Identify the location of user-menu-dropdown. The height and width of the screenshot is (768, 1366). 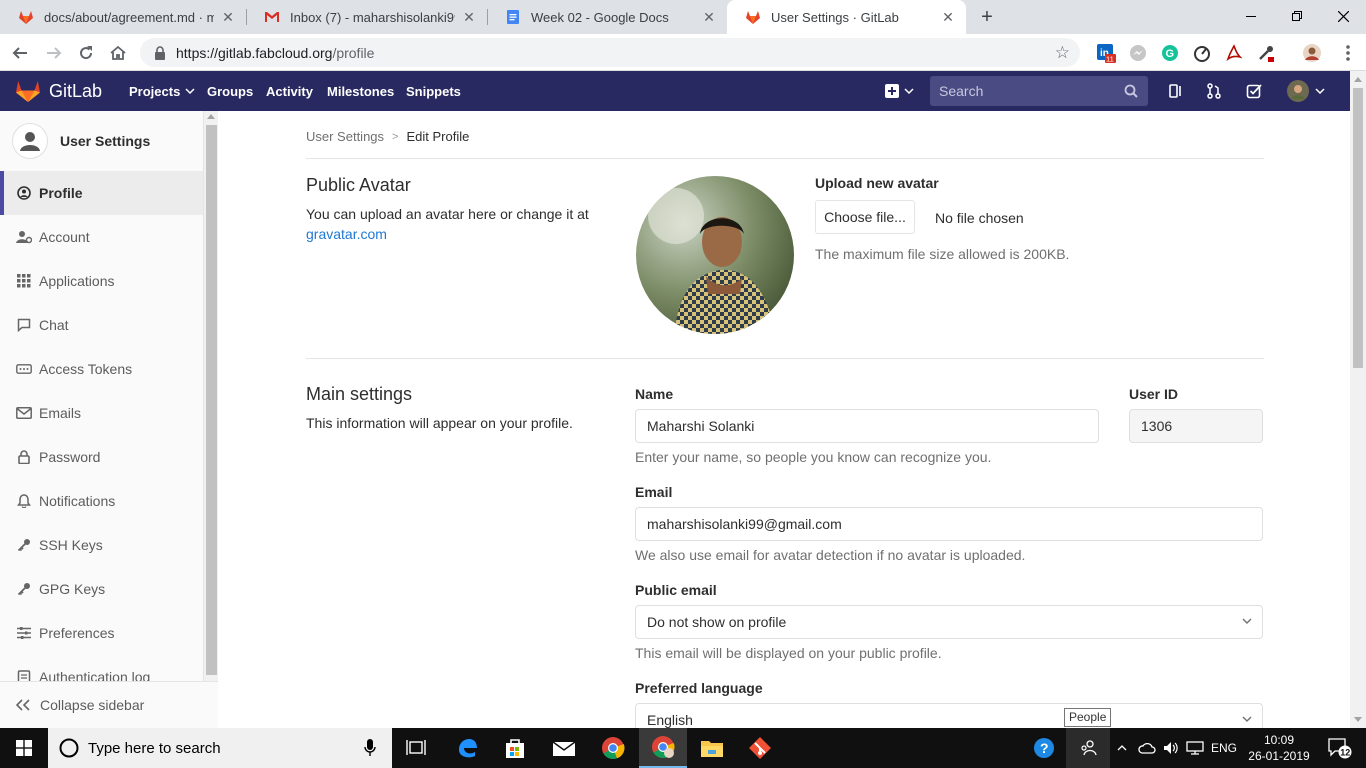
(1305, 91).